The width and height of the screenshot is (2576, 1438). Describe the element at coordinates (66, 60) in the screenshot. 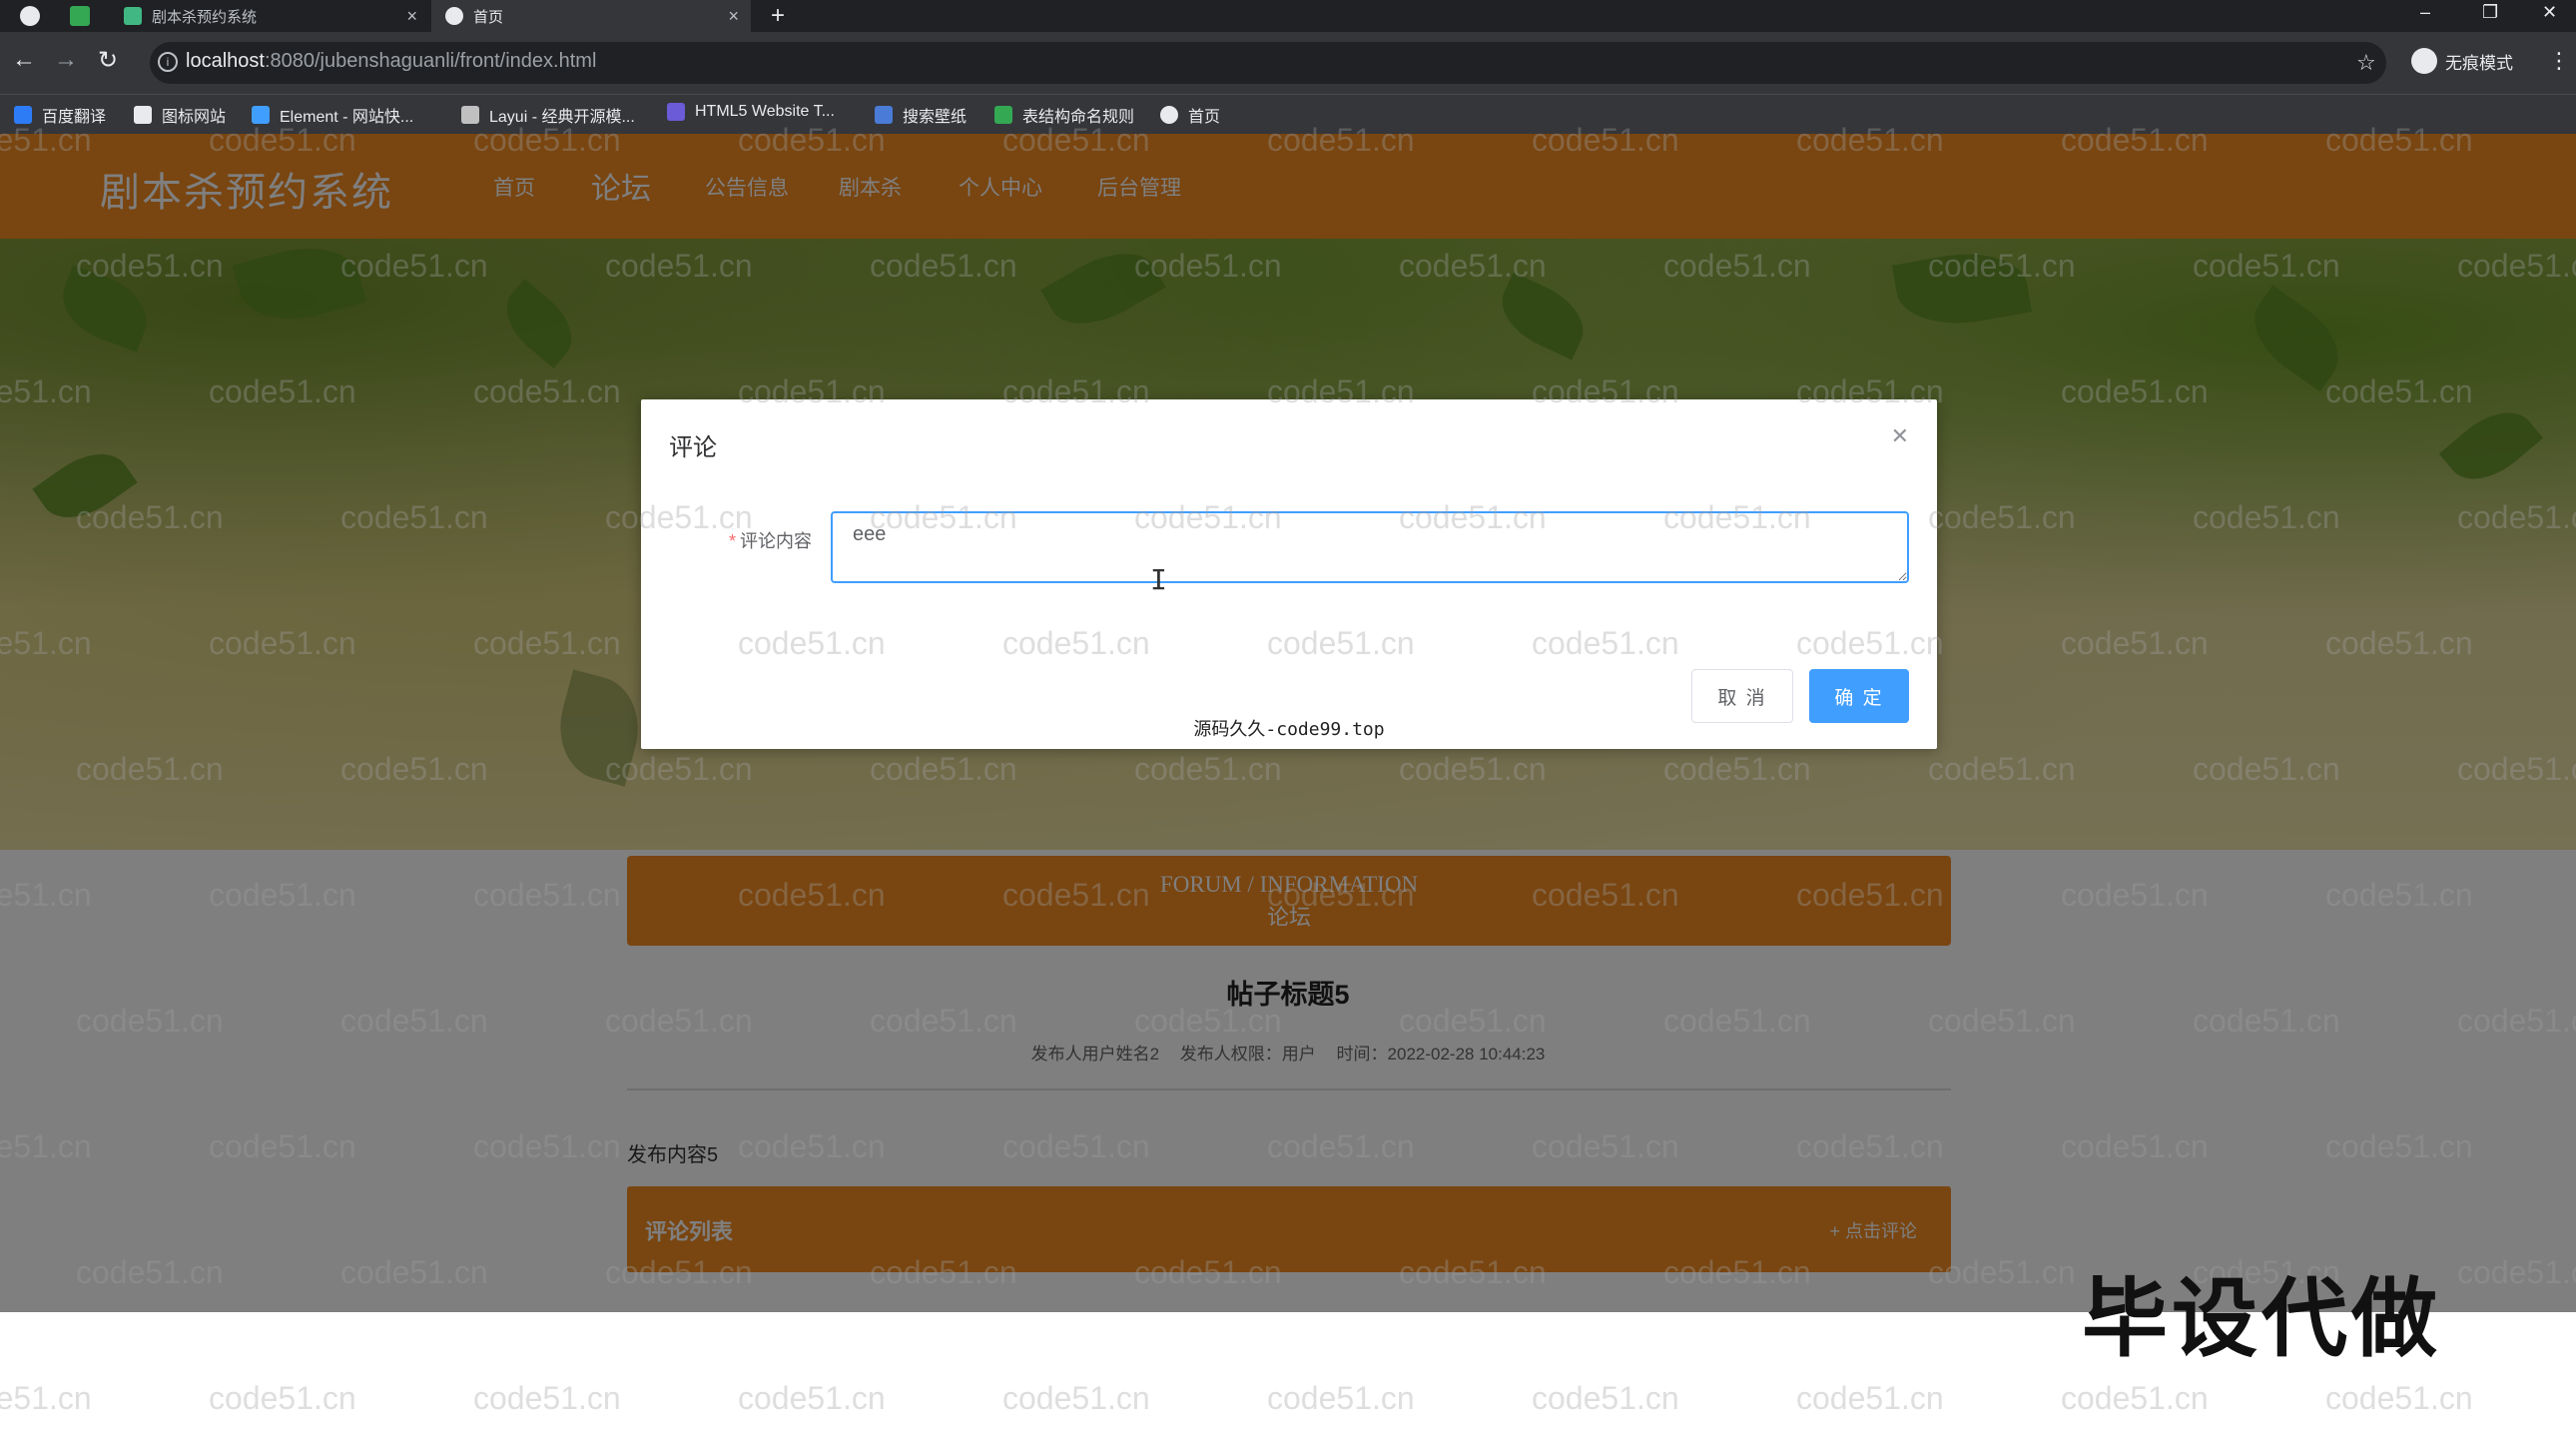

I see `forward-icon: →` at that location.